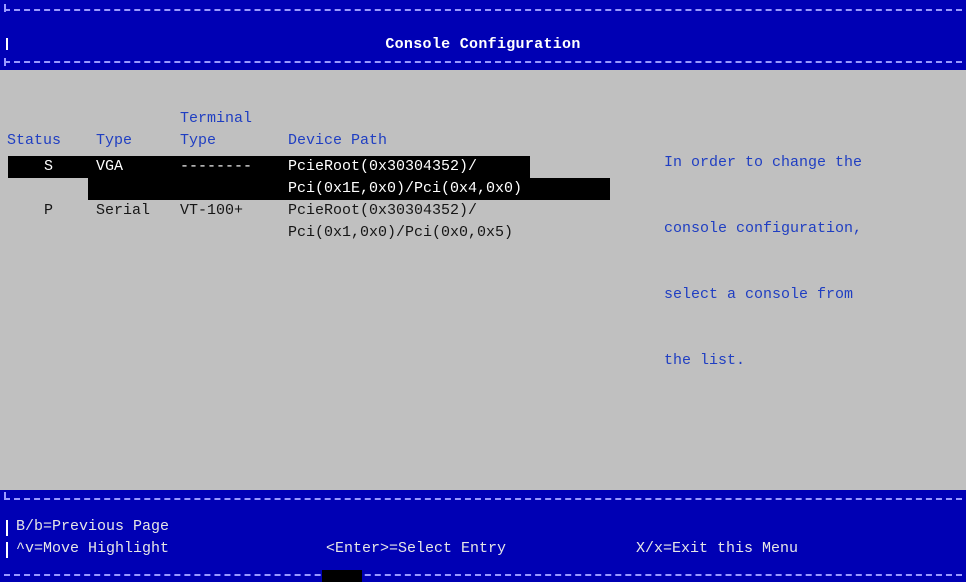 The height and width of the screenshot is (582, 966). What do you see at coordinates (416, 548) in the screenshot?
I see `key-hint-select-entry: <Enter>=Select Entry` at bounding box center [416, 548].